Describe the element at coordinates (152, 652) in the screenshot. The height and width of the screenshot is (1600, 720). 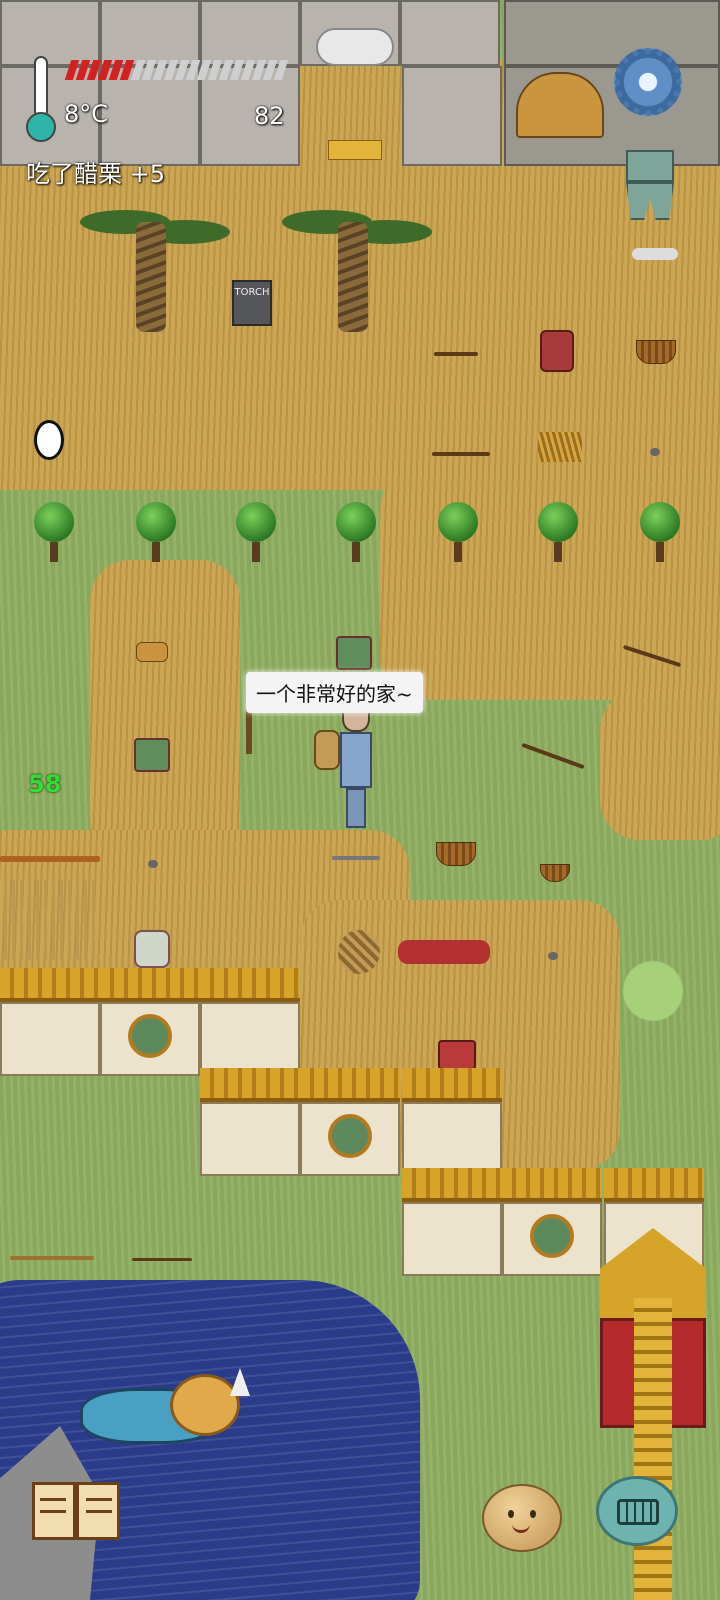
I see `clay-plates` at that location.